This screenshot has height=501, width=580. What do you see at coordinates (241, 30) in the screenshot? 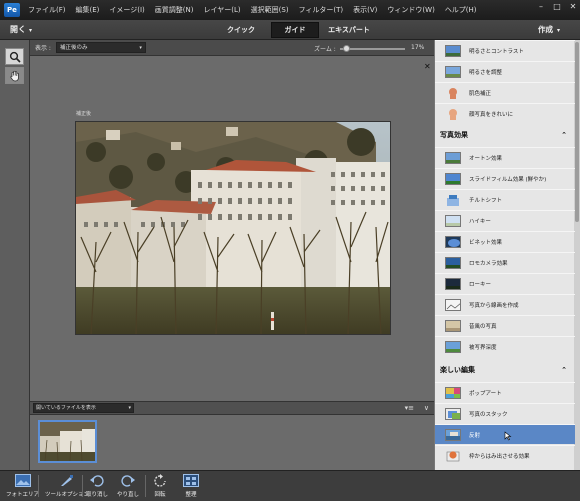
I see `tab-quick: クイック` at bounding box center [241, 30].